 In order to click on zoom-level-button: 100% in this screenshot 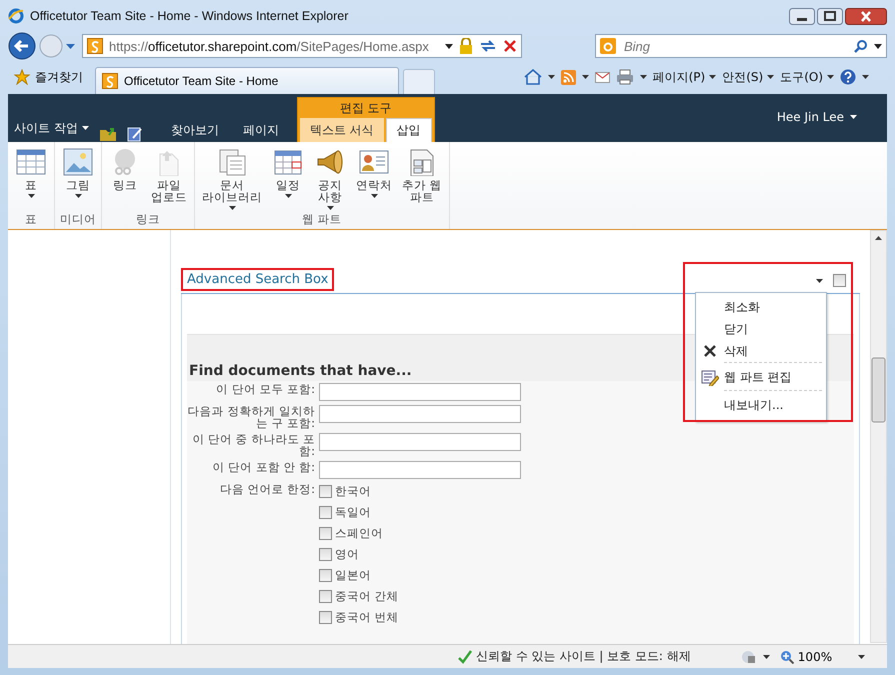, I will do `click(806, 657)`.